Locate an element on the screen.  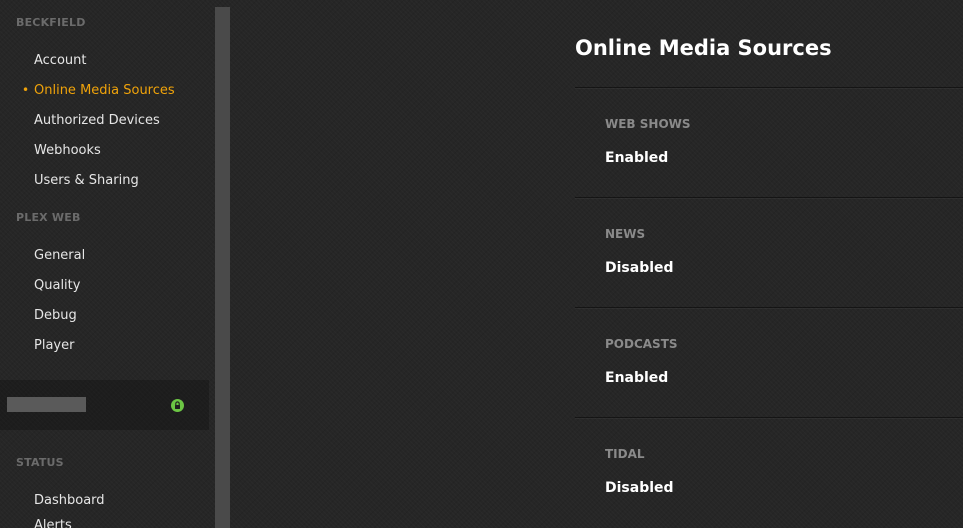
source-label-news: NEWS is located at coordinates (625, 234).